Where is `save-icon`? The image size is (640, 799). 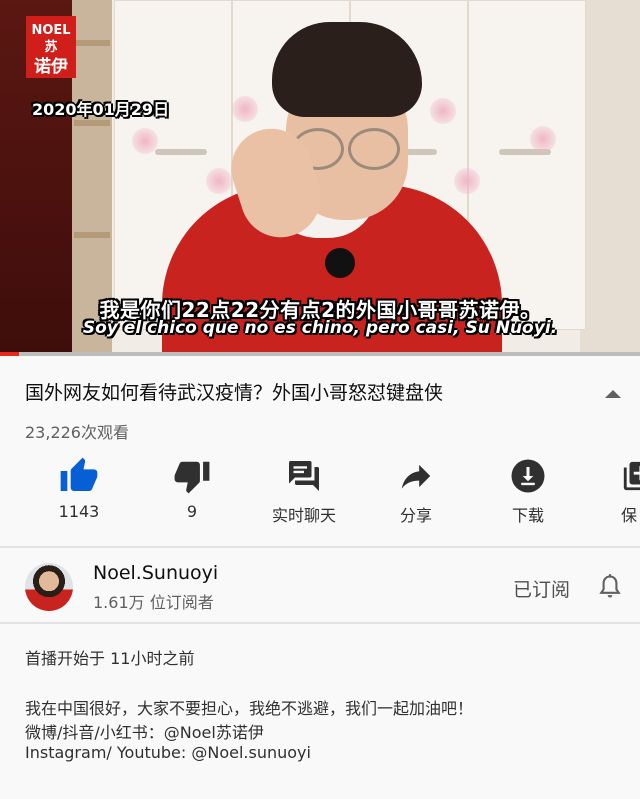 save-icon is located at coordinates (631, 476).